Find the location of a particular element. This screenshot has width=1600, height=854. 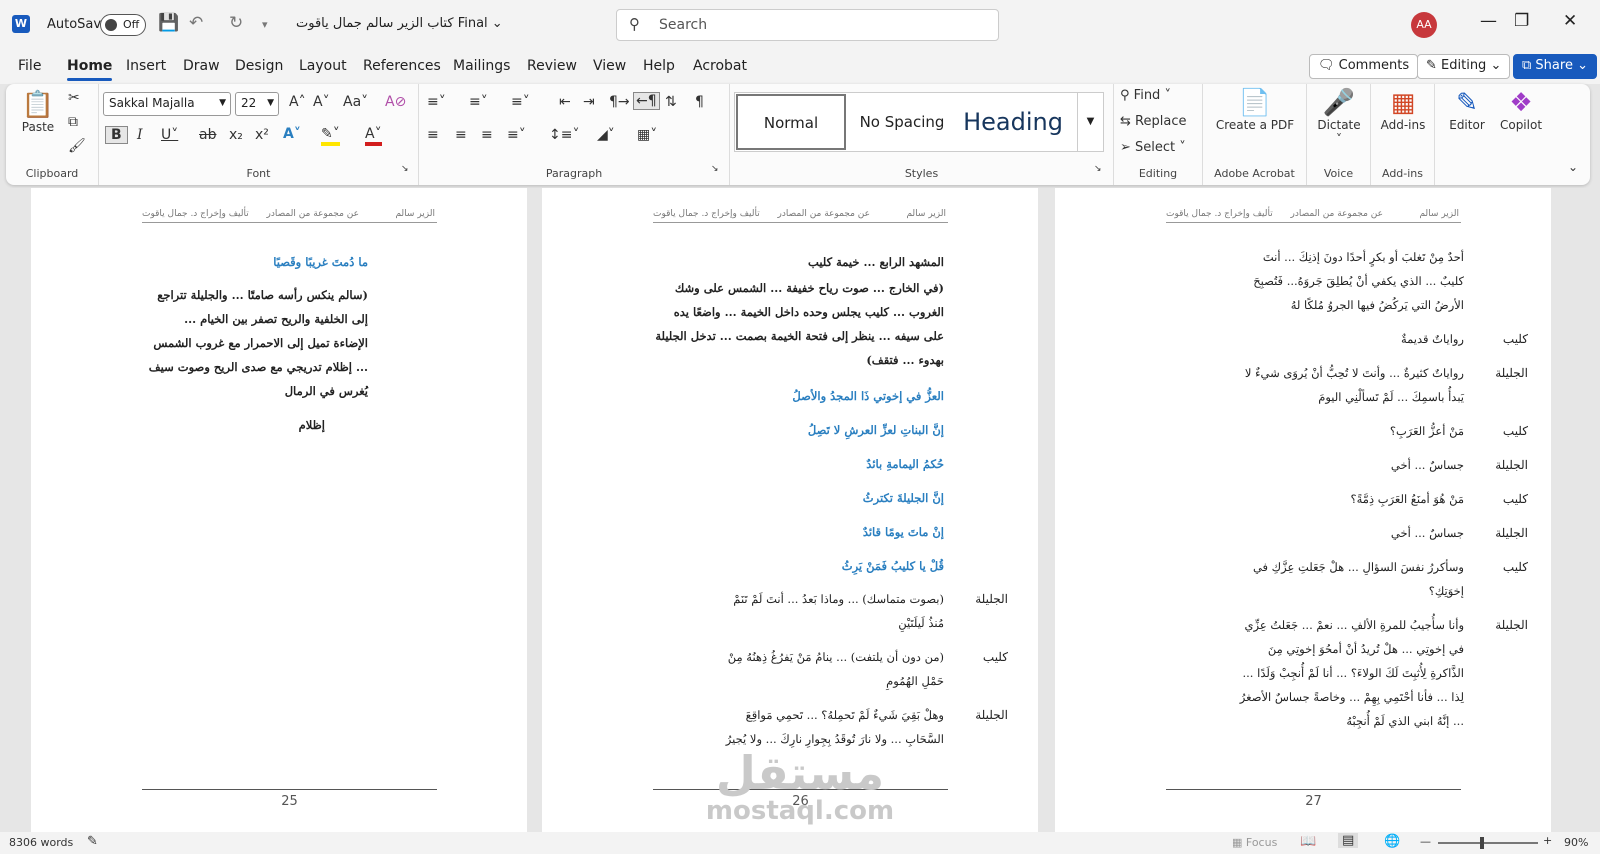

styles-more-icon: ▼ is located at coordinates (1090, 122).